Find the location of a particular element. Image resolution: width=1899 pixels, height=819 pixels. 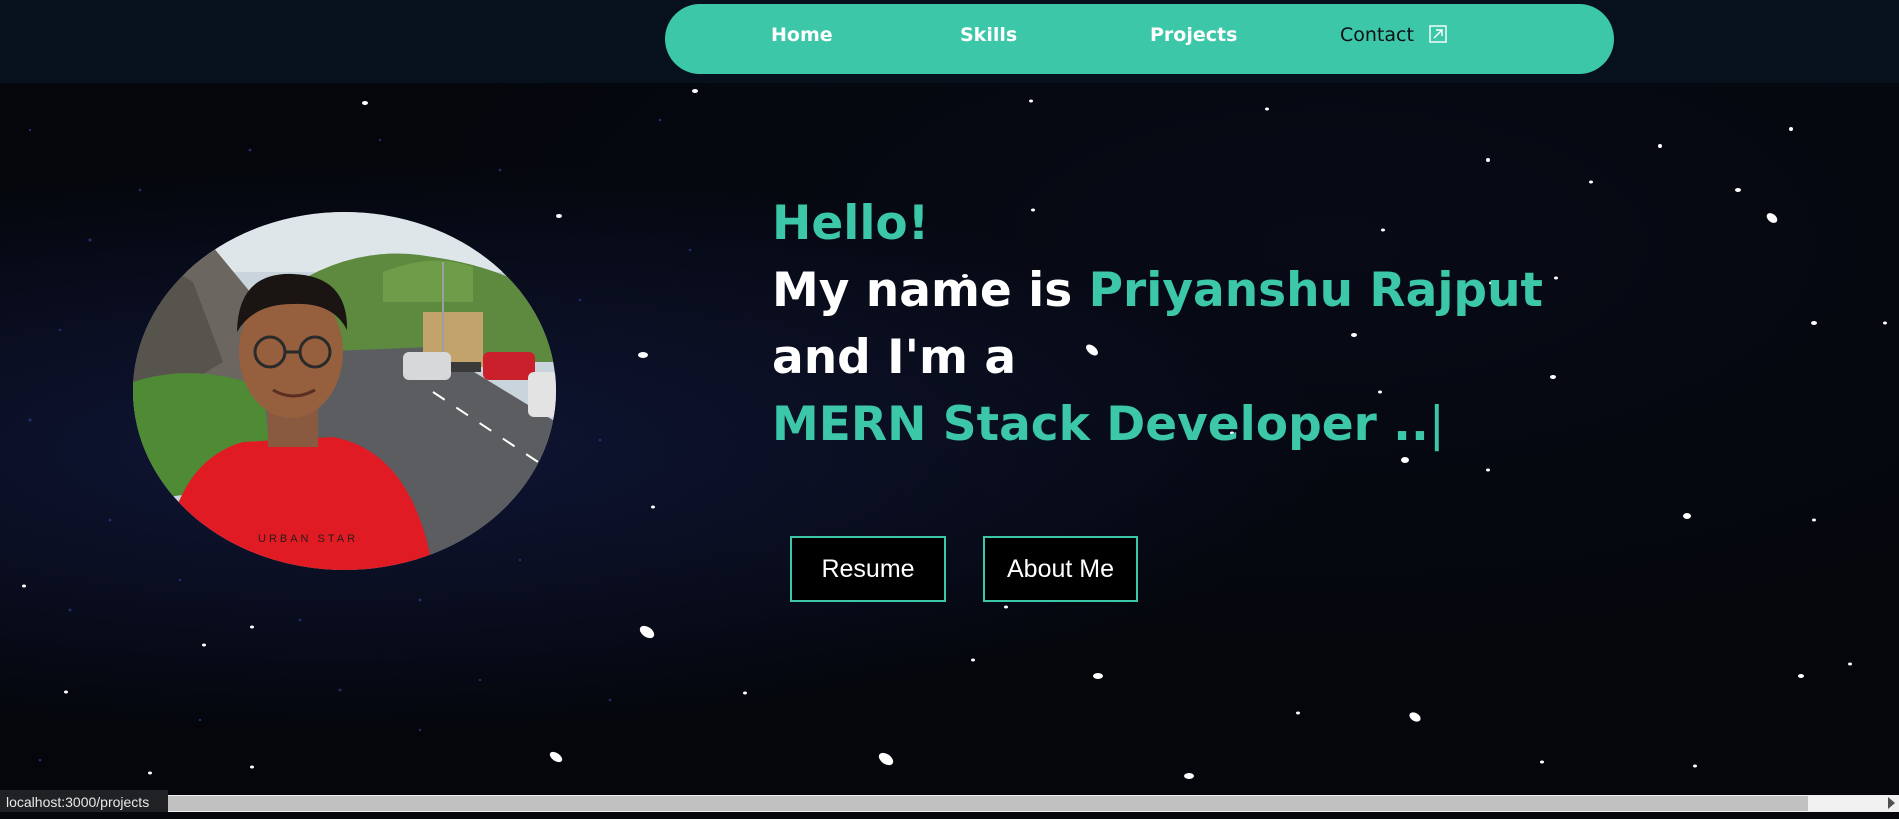

external-link-icon is located at coordinates (1438, 34).